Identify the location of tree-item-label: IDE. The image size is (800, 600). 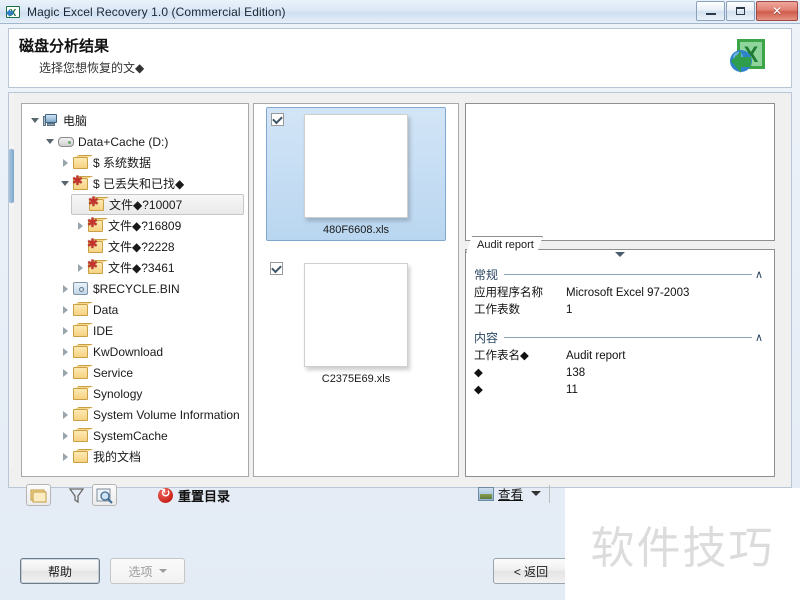
(103, 330).